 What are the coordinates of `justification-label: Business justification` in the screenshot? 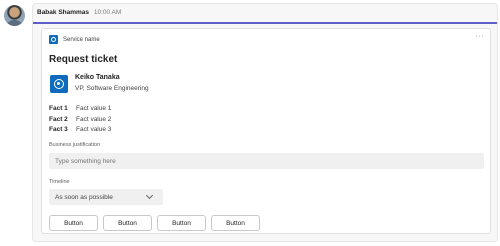 It's located at (75, 145).